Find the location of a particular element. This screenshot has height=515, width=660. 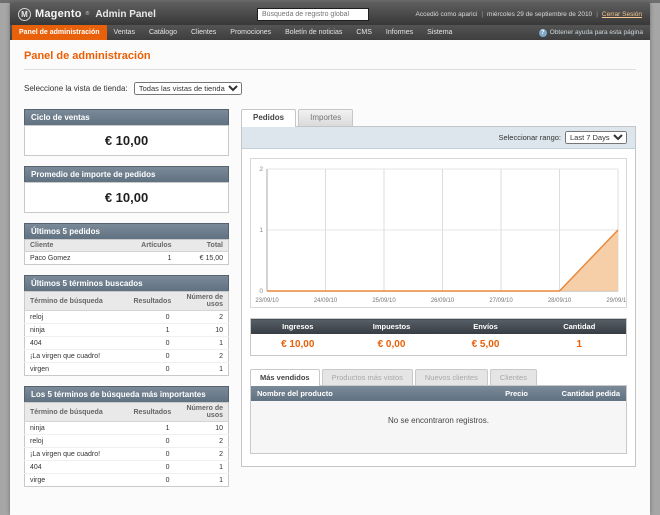

table-header-row: Cliente Artículos Total is located at coordinates (126, 245).